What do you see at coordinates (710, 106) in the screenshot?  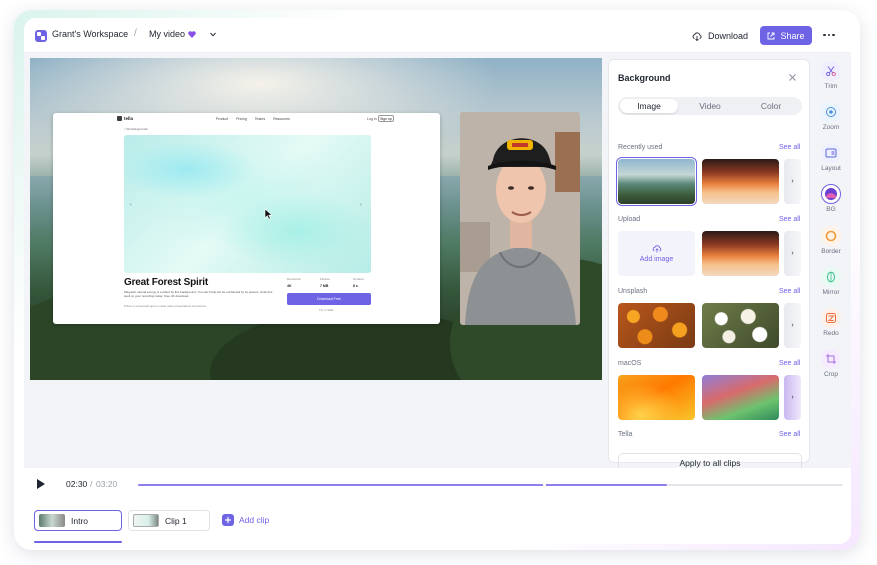 I see `tab-video: Video` at bounding box center [710, 106].